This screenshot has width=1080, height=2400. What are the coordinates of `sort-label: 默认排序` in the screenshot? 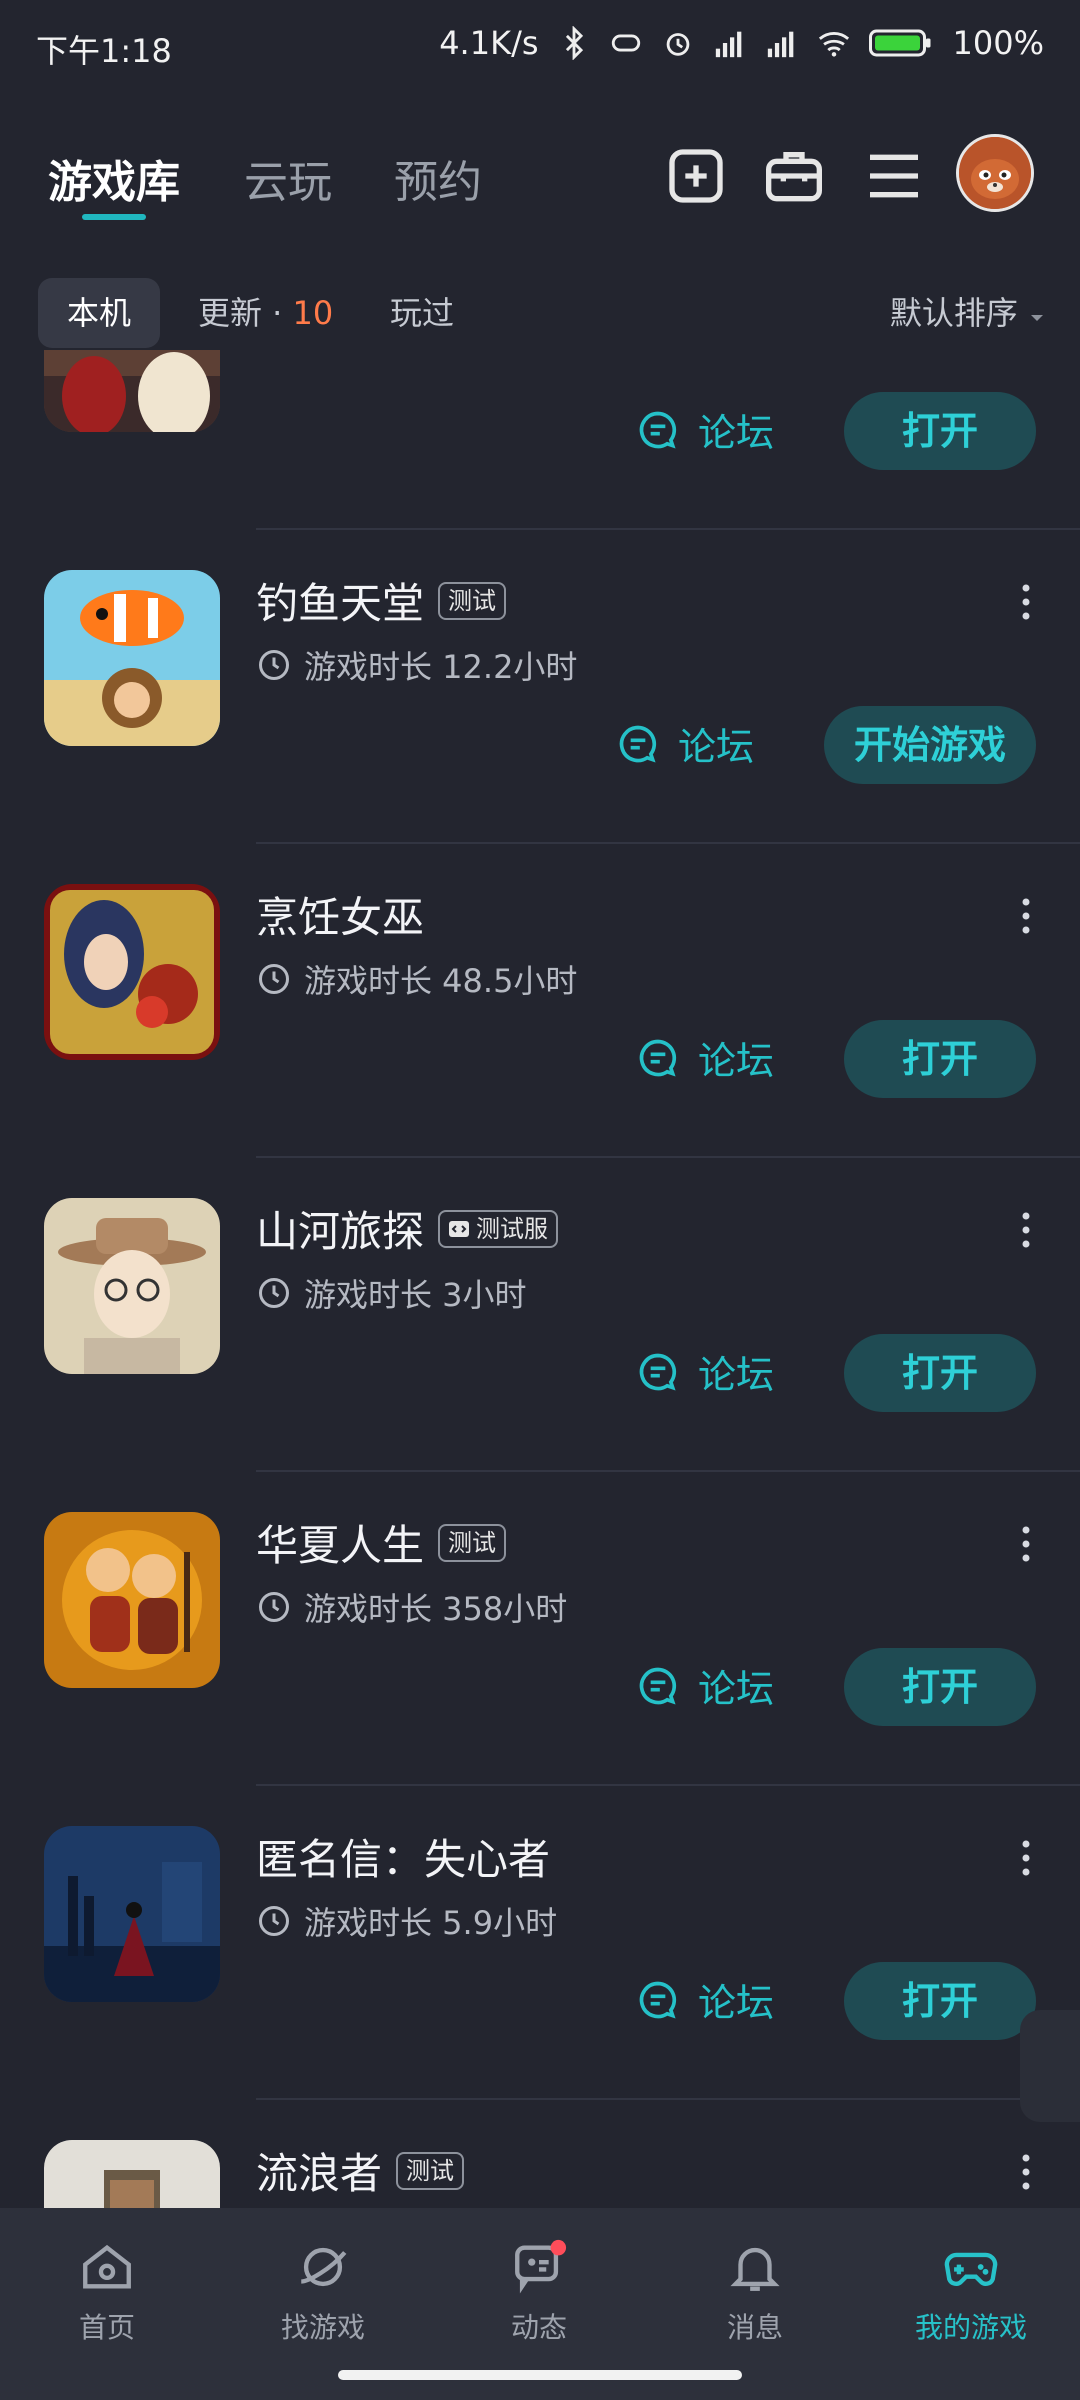 It's located at (953, 313).